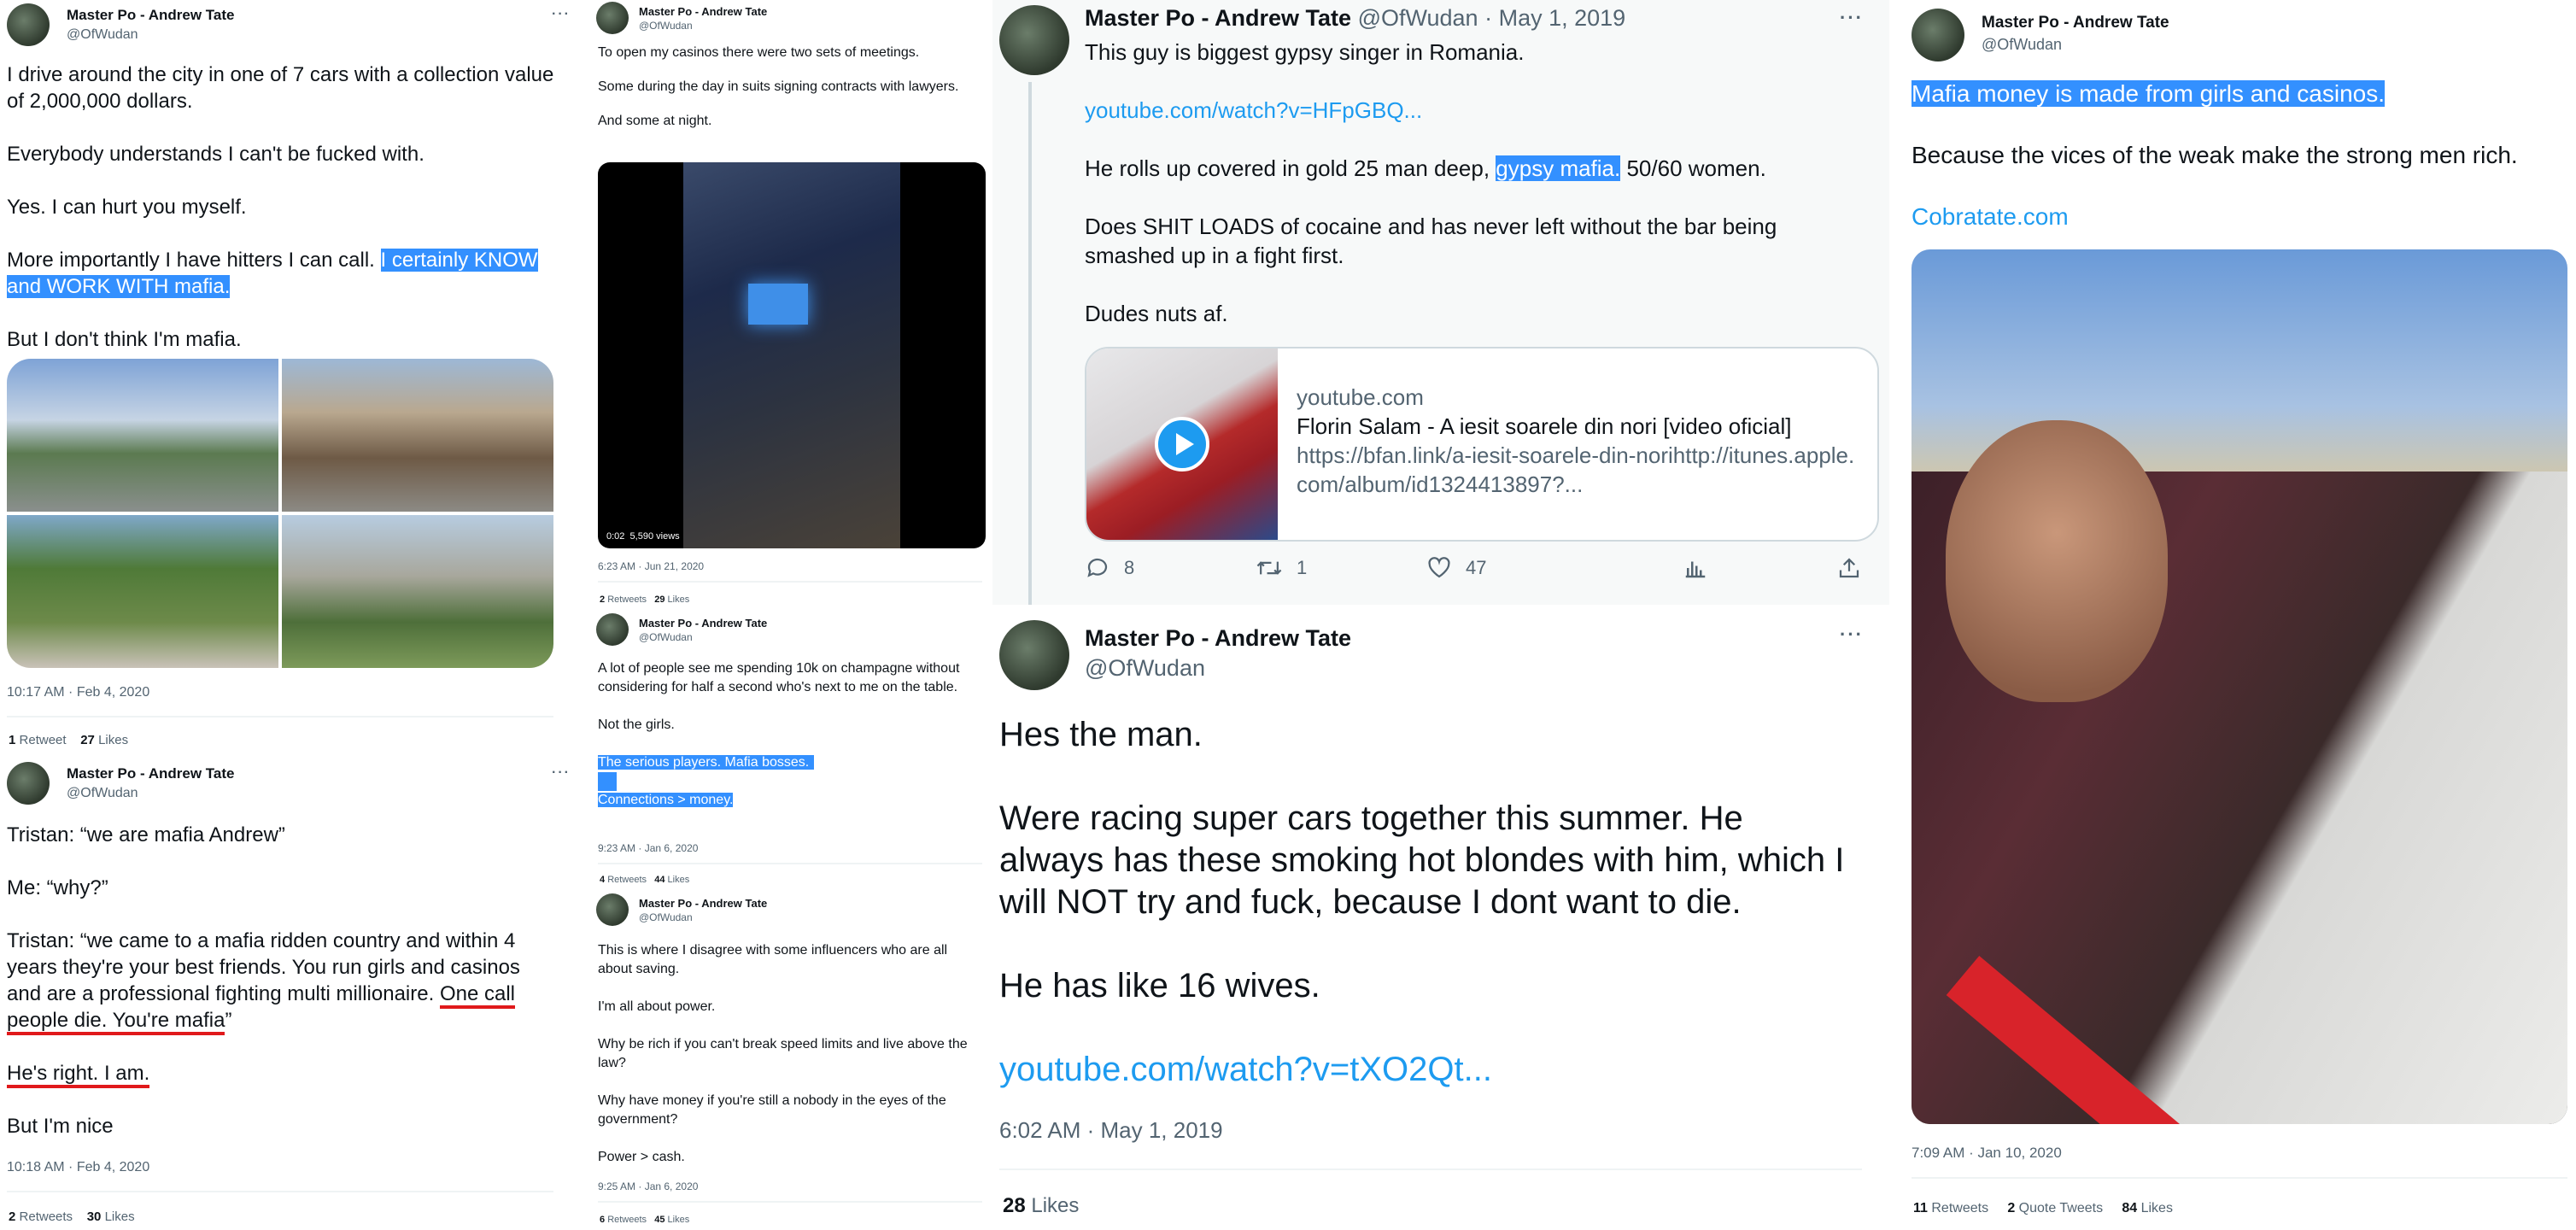  What do you see at coordinates (142, 591) in the screenshot?
I see `photo-garden` at bounding box center [142, 591].